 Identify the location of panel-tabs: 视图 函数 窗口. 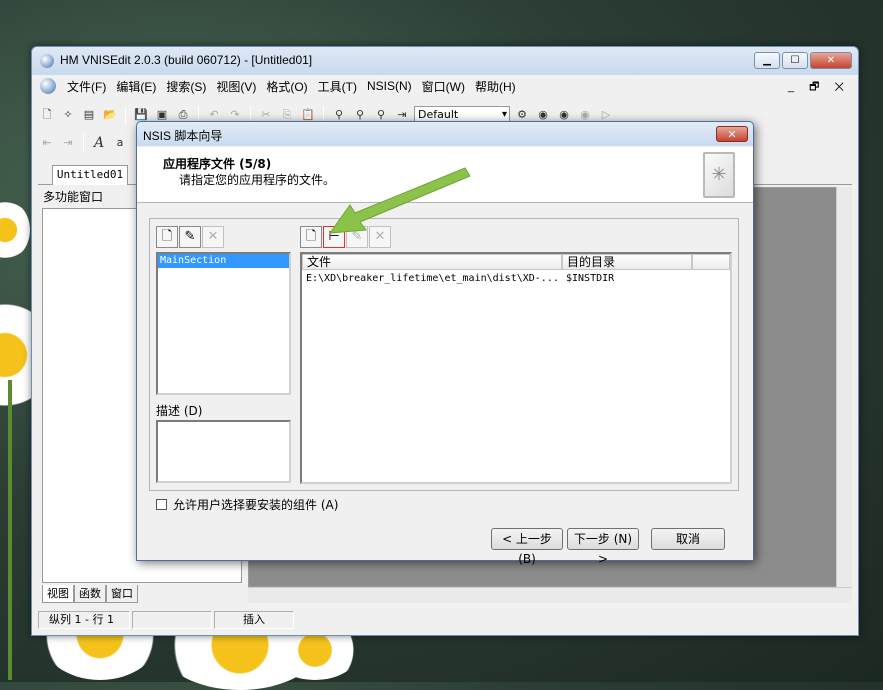
(90, 594).